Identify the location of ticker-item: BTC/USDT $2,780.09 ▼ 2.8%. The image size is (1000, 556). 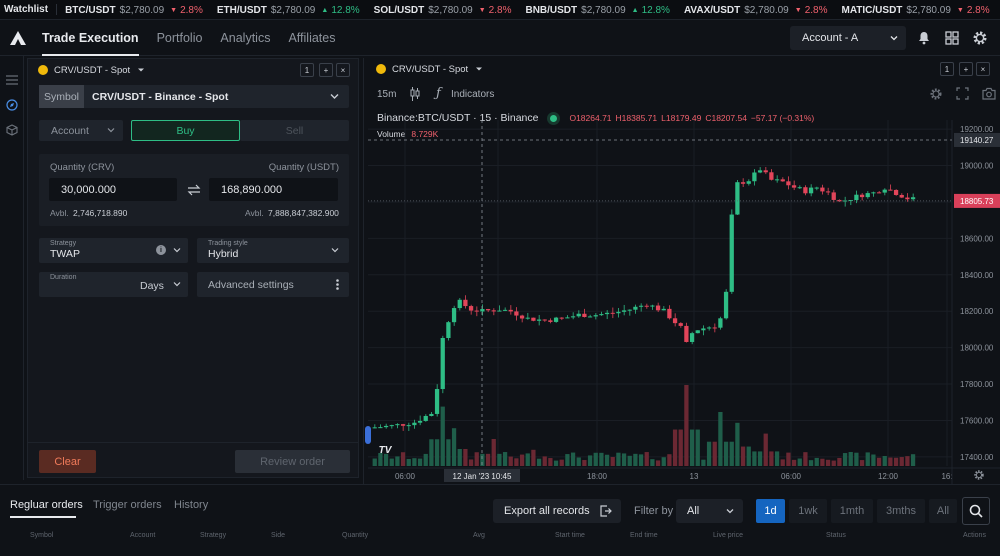
(134, 10).